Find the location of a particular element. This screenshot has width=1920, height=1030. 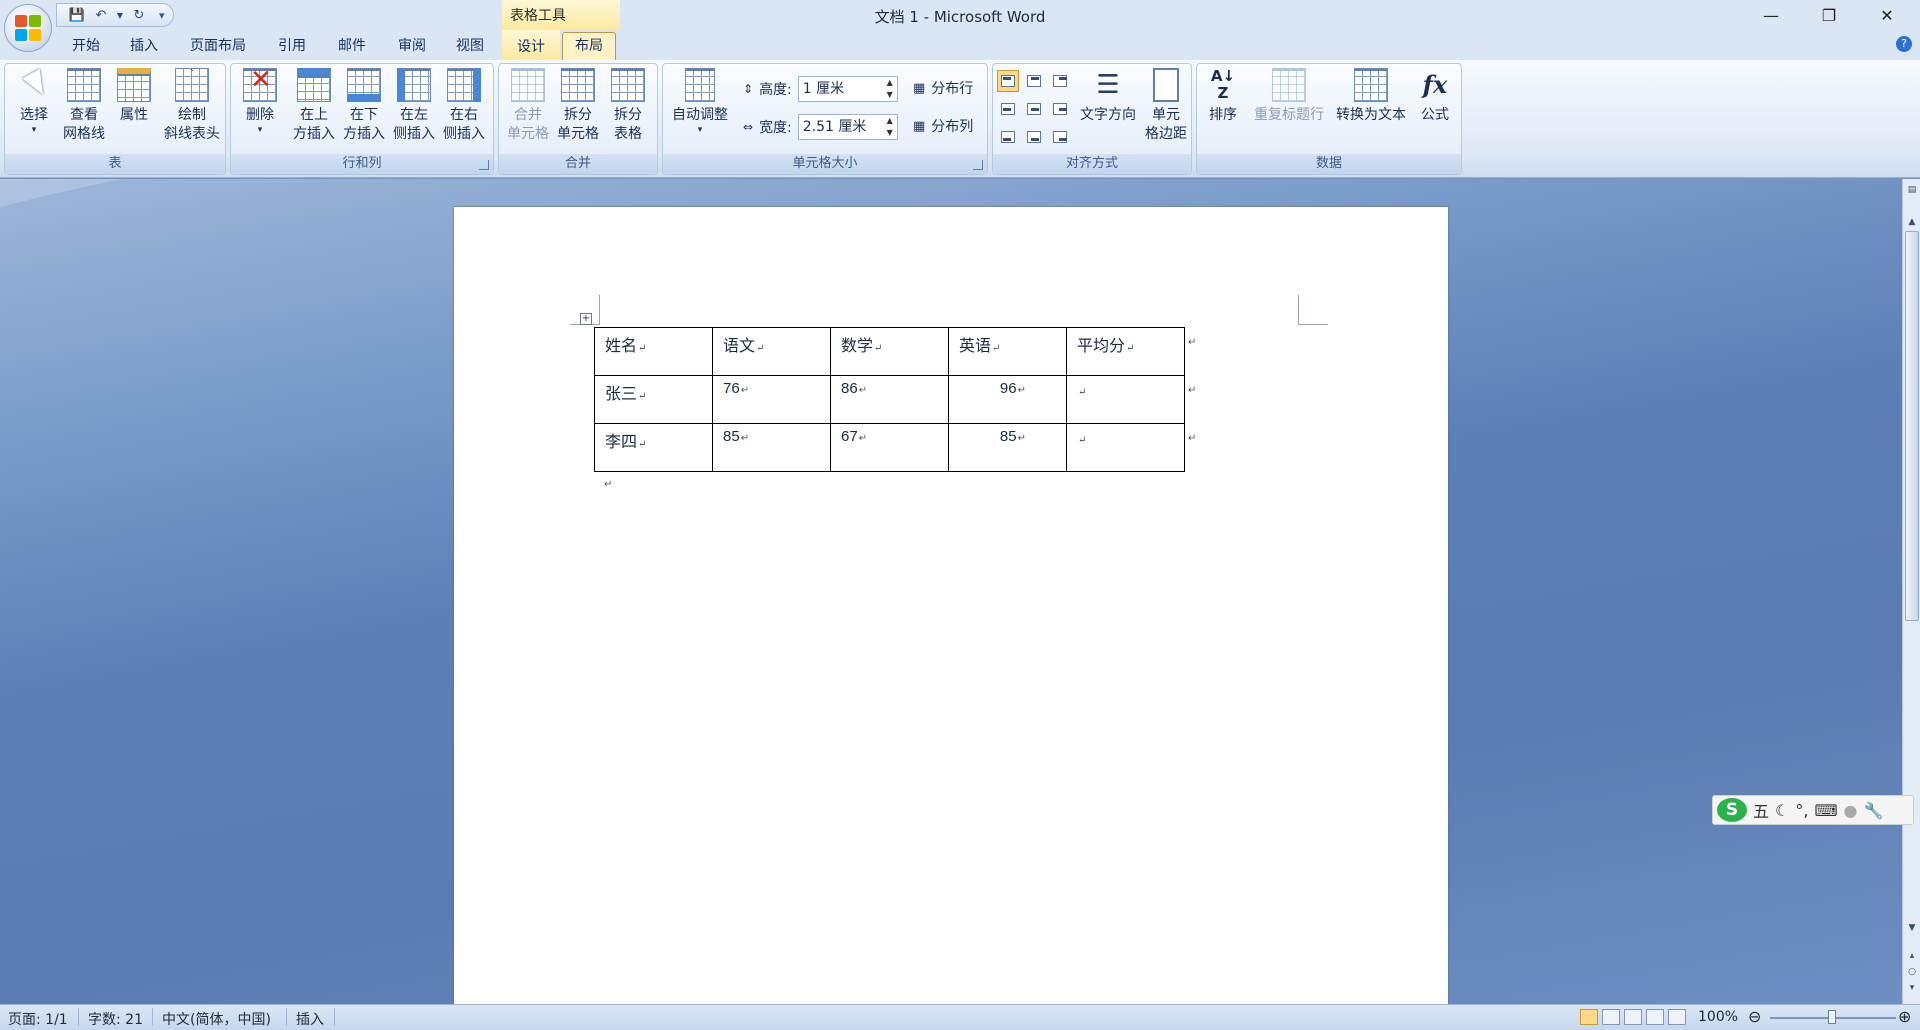

cell-margins-button: 单元 格边距 is located at coordinates (1166, 110).